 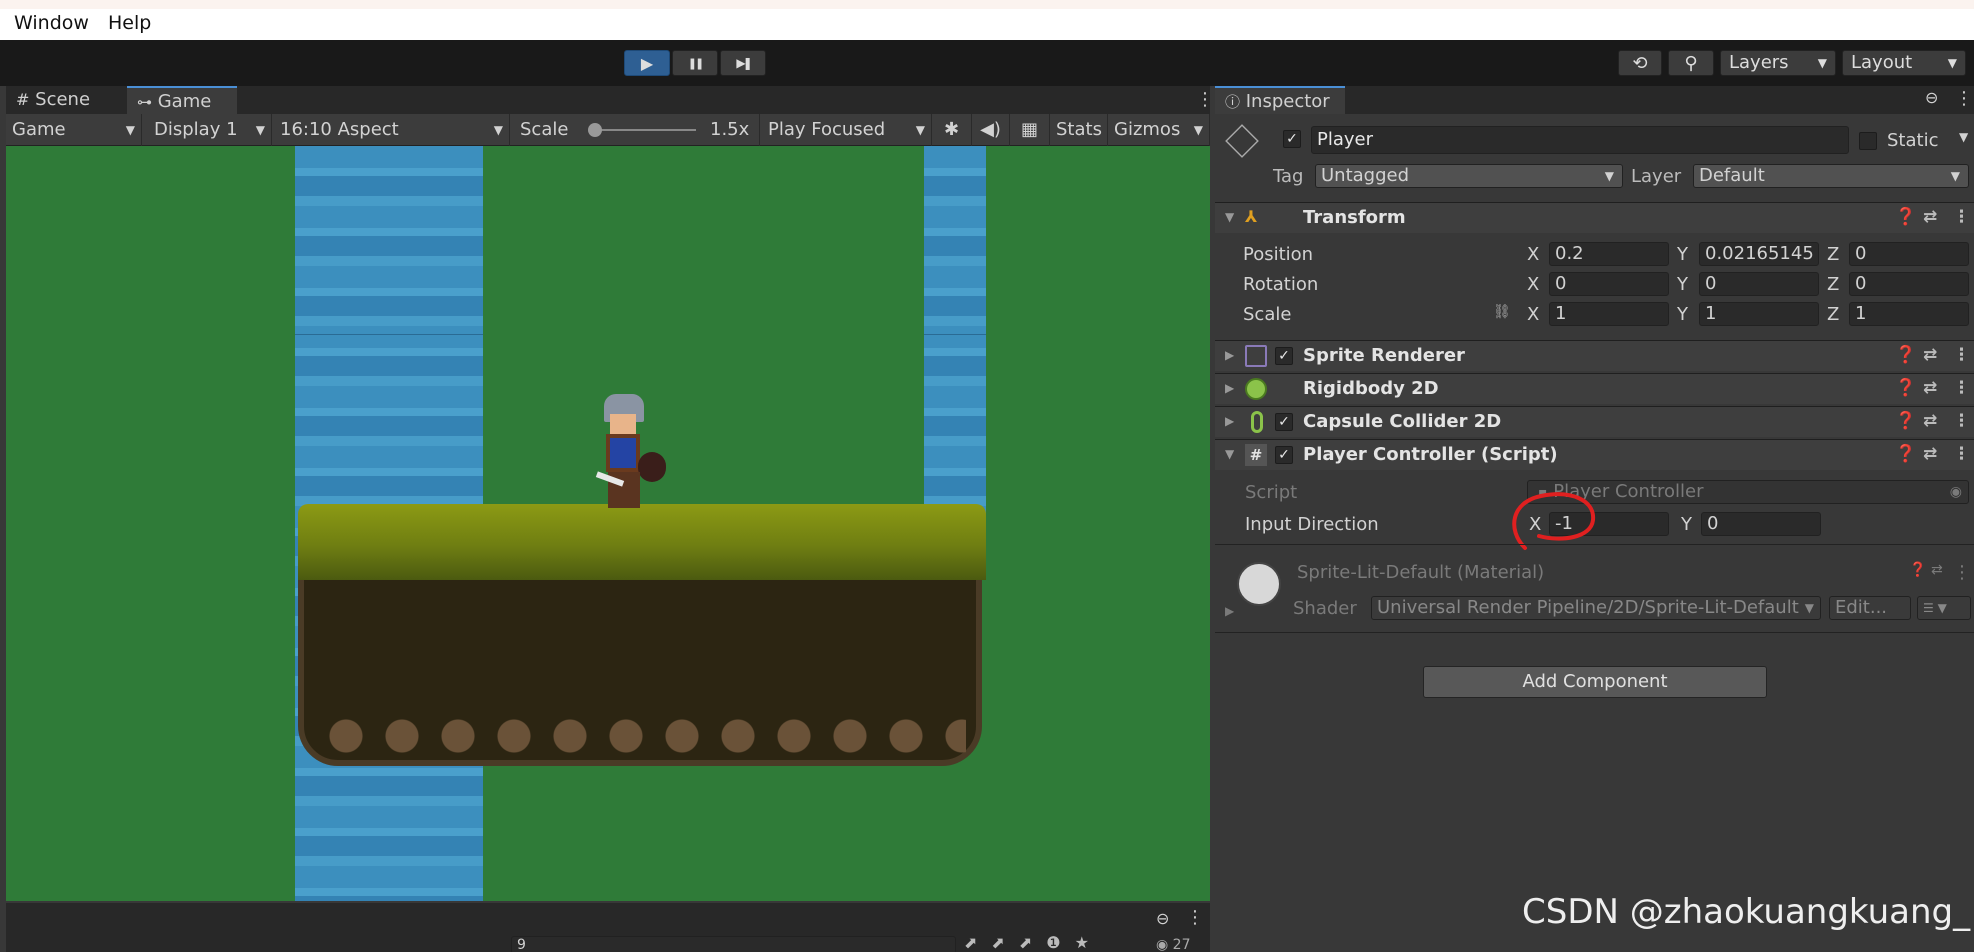 I want to click on chevron-down-icon: ▼, so click(x=1963, y=137).